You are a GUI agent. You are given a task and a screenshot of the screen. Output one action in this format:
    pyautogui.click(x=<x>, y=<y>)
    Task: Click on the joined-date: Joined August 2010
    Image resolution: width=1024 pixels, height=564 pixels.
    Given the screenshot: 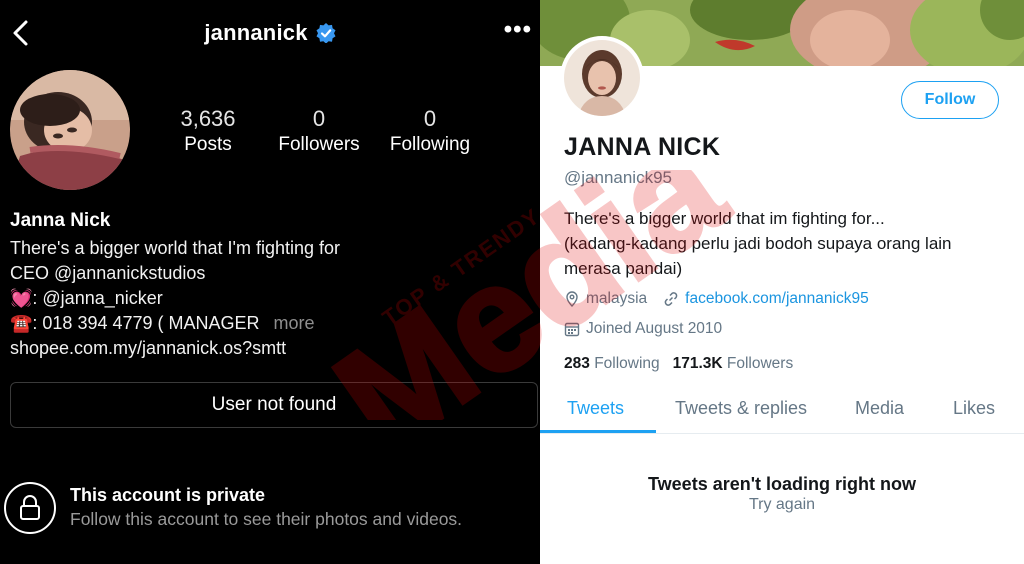 What is the action you would take?
    pyautogui.click(x=654, y=328)
    